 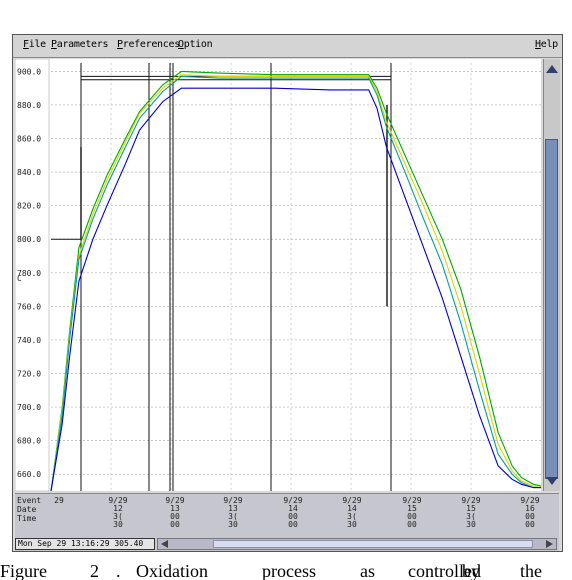 What do you see at coordinates (552, 69) in the screenshot?
I see `scroll-up-icon` at bounding box center [552, 69].